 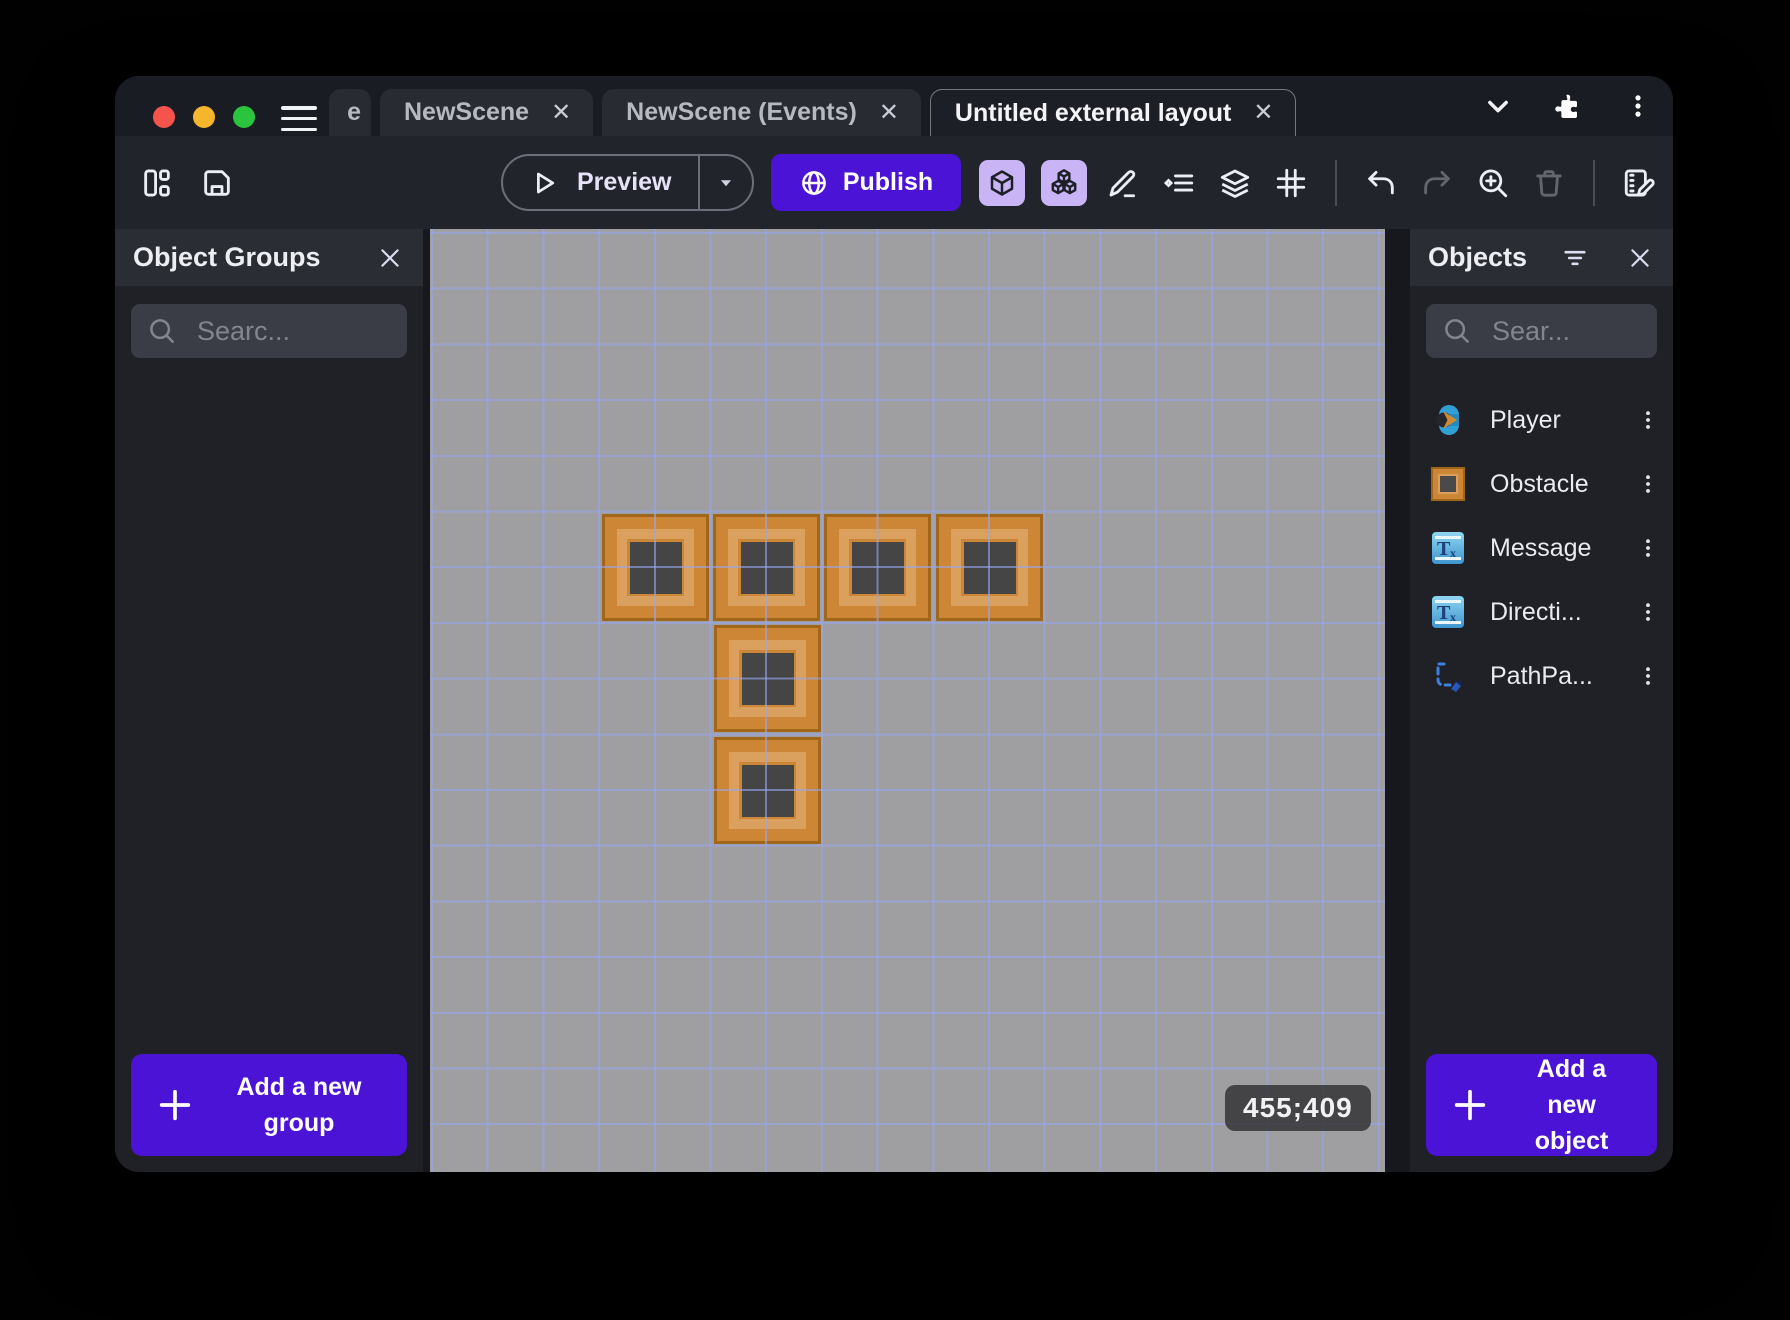 I want to click on extensions-puzzle-icon, so click(x=1568, y=106).